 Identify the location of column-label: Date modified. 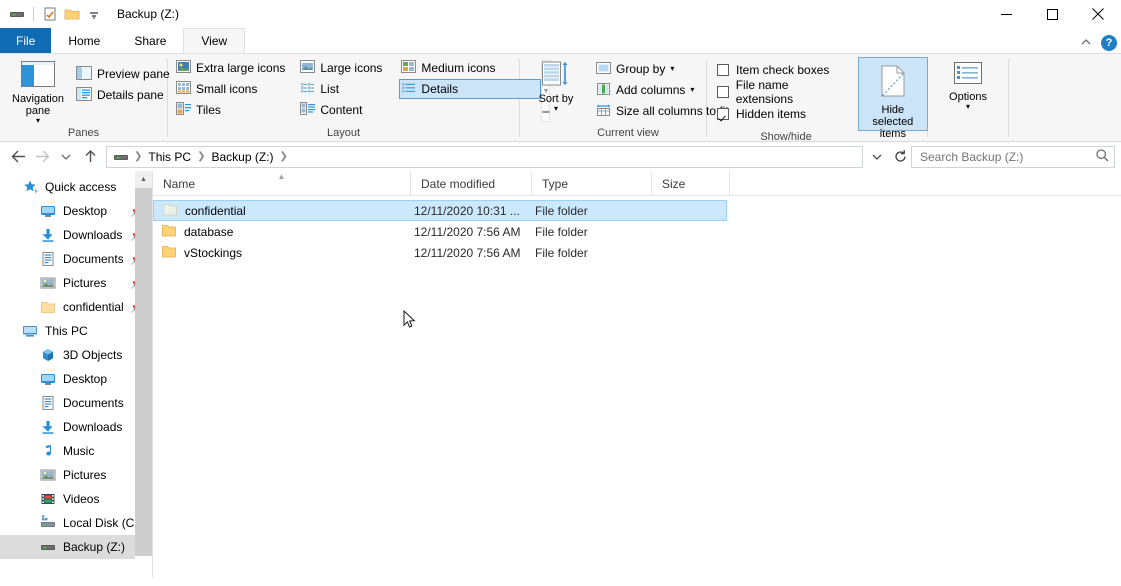
(458, 183).